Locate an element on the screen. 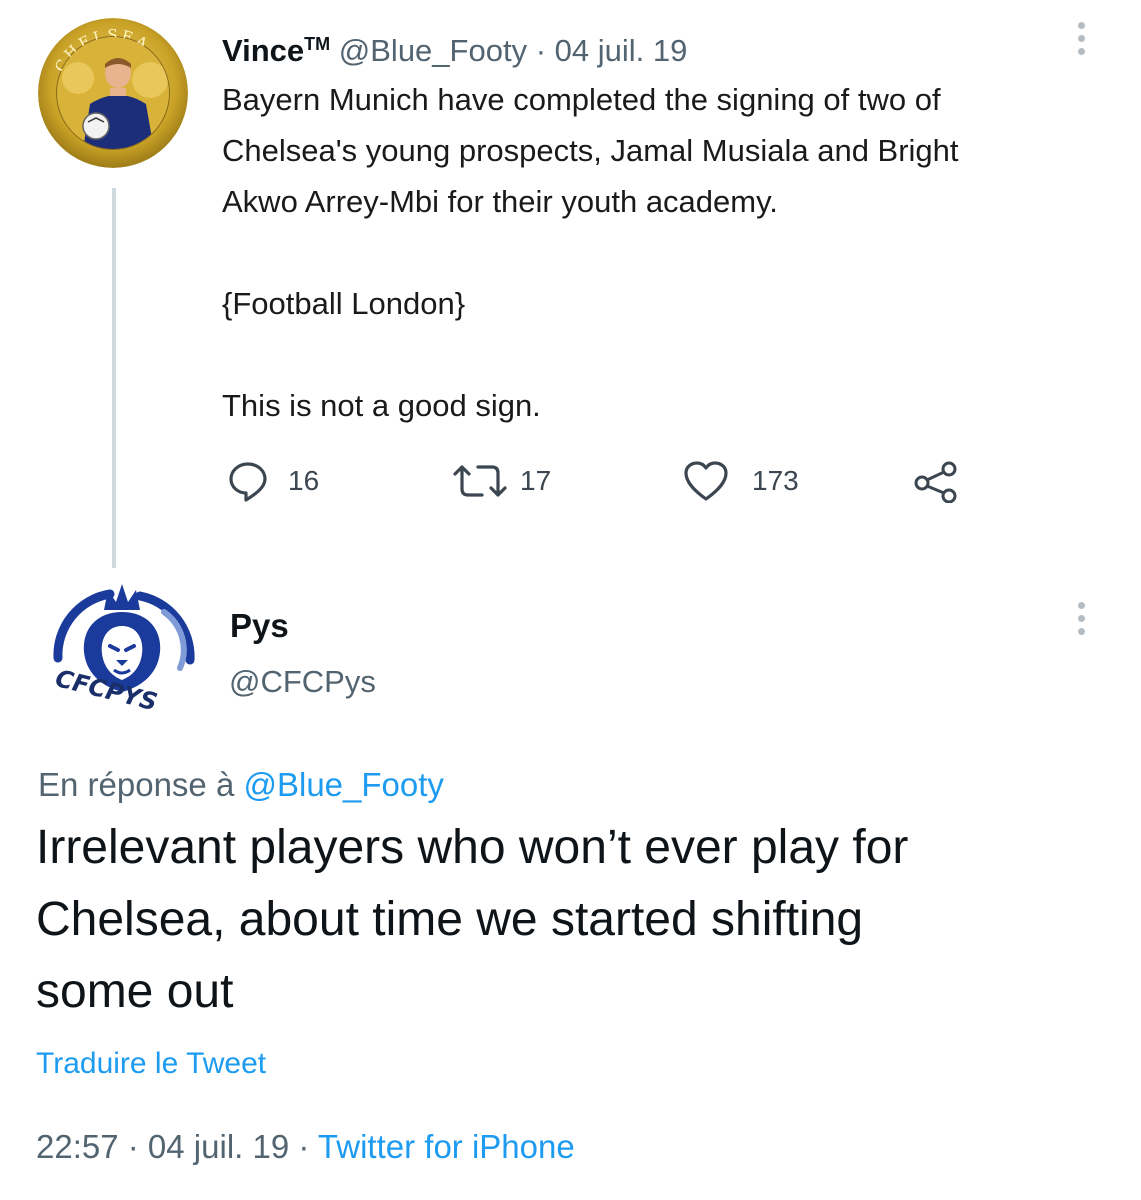 This screenshot has height=1200, width=1141. tweet-line: This is not a good sign. is located at coordinates (381, 405).